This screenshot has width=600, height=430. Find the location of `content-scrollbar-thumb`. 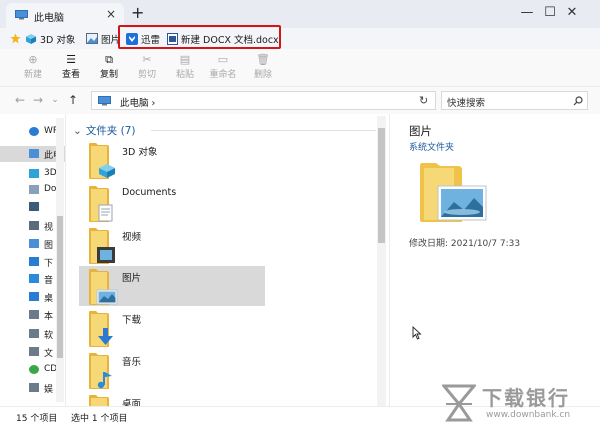

content-scrollbar-thumb is located at coordinates (381, 185).